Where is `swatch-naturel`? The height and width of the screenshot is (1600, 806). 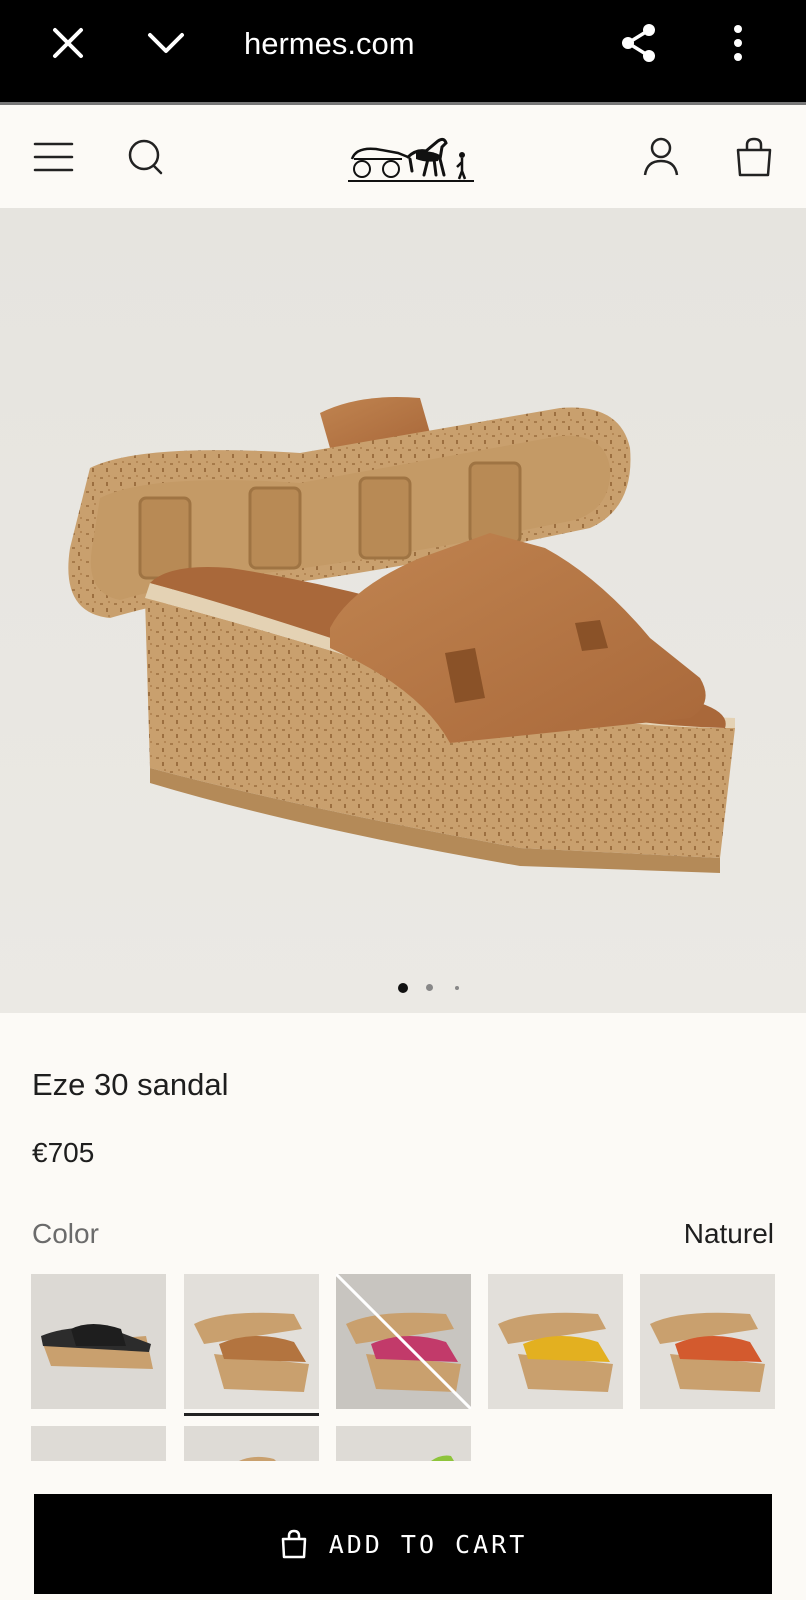 swatch-naturel is located at coordinates (251, 1341).